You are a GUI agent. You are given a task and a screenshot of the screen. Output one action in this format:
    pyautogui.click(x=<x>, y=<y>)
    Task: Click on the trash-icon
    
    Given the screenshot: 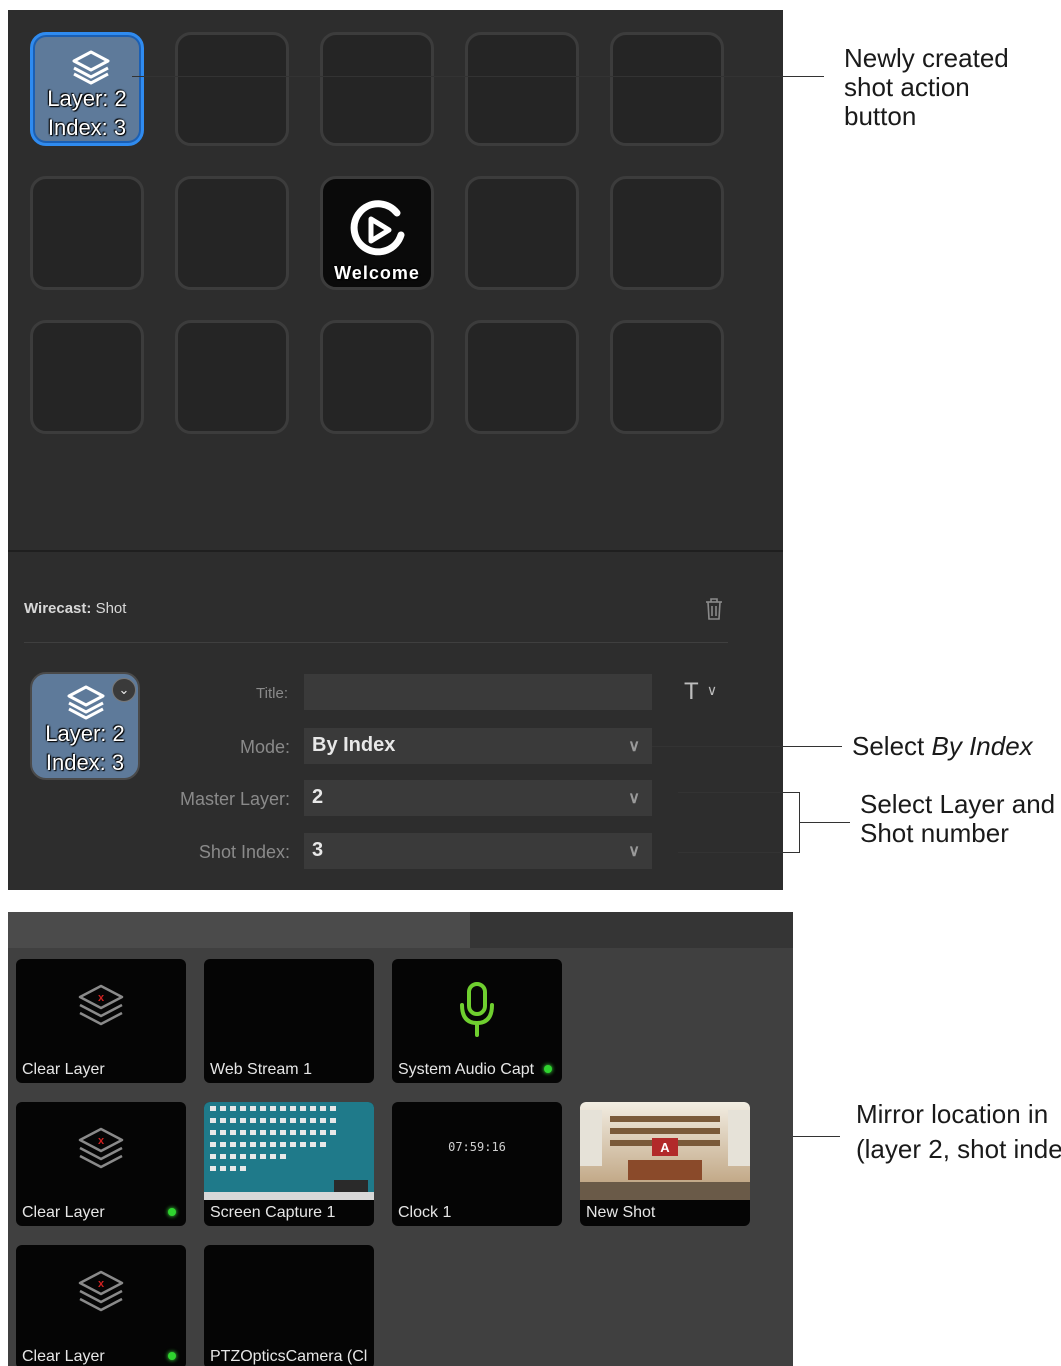 What is the action you would take?
    pyautogui.click(x=714, y=609)
    